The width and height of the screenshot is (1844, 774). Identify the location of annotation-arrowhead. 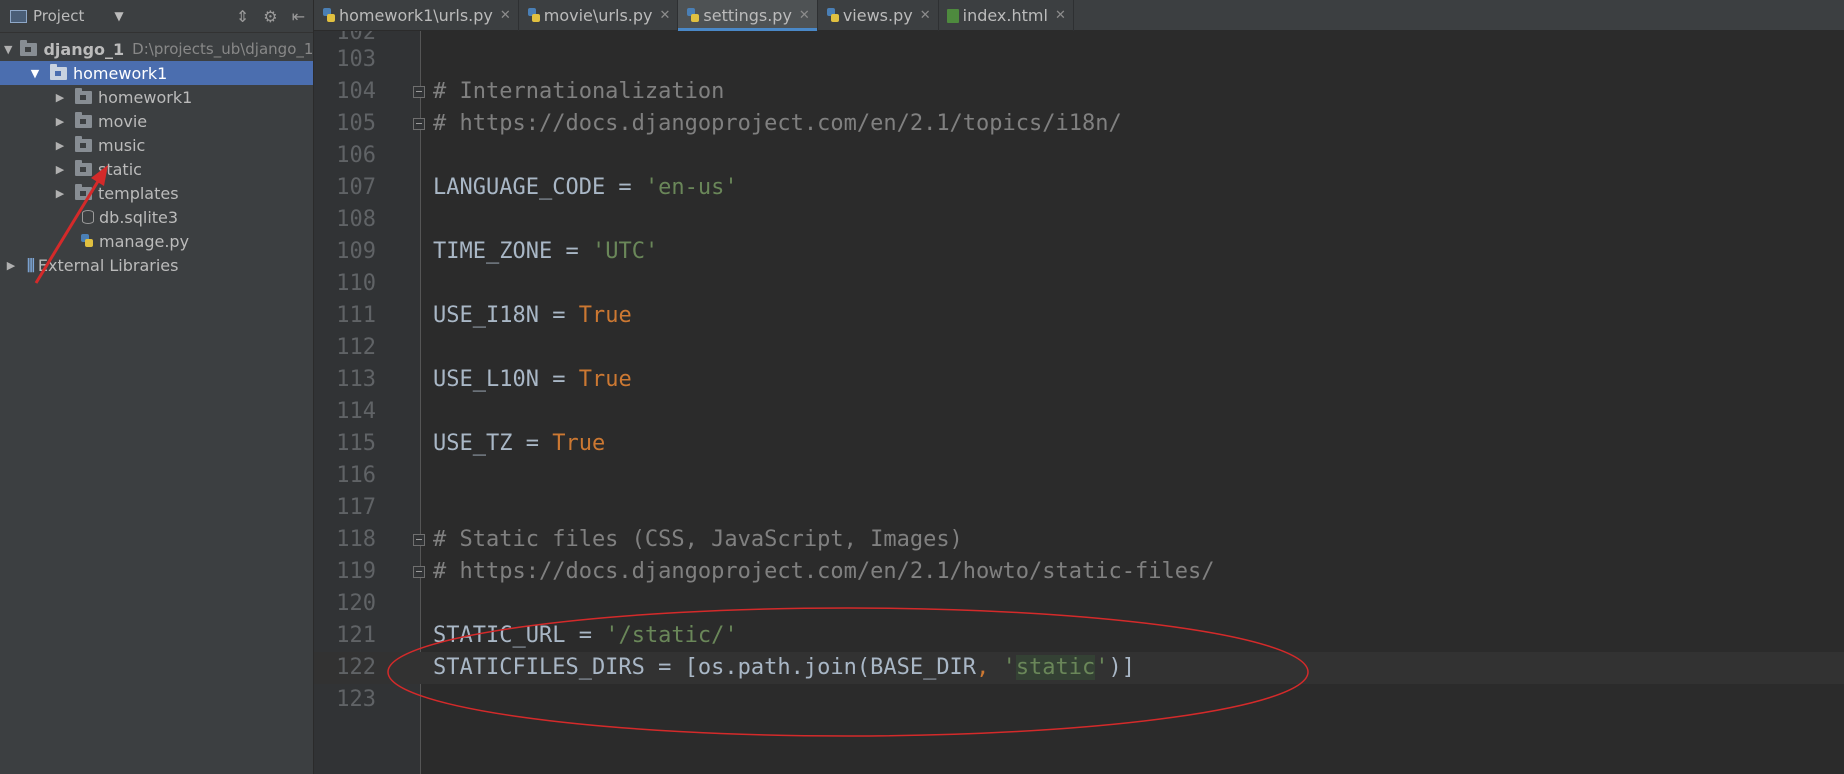
(99, 175).